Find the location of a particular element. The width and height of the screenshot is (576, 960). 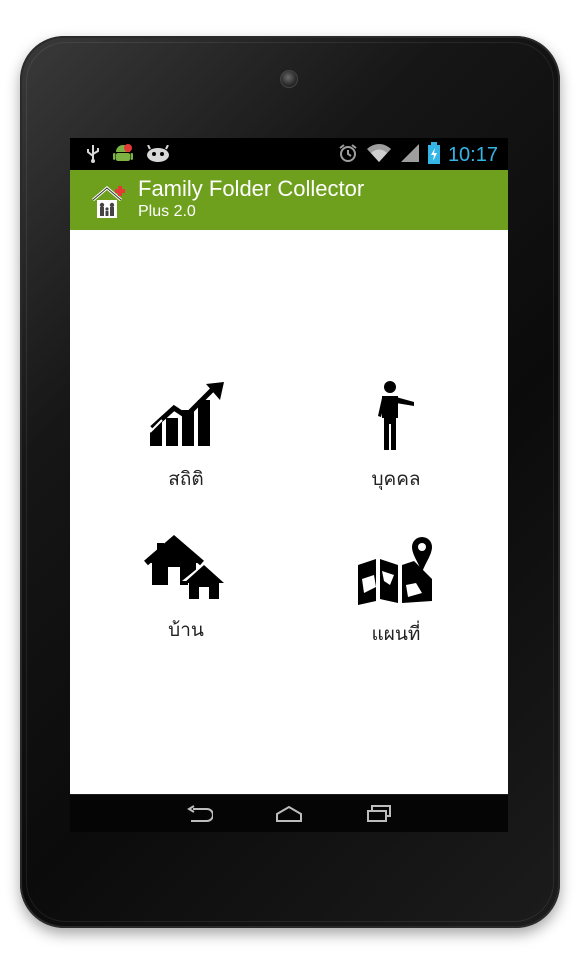

menu-item-person: บุคคล is located at coordinates (396, 450).